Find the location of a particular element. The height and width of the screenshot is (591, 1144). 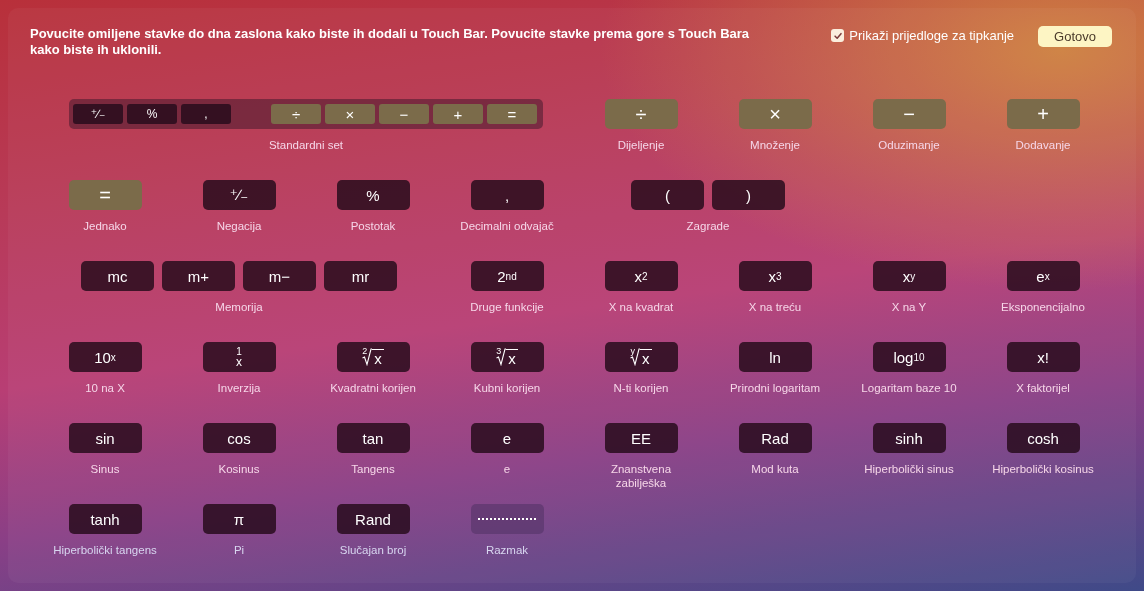

calculator-key: ( is located at coordinates (667, 195).